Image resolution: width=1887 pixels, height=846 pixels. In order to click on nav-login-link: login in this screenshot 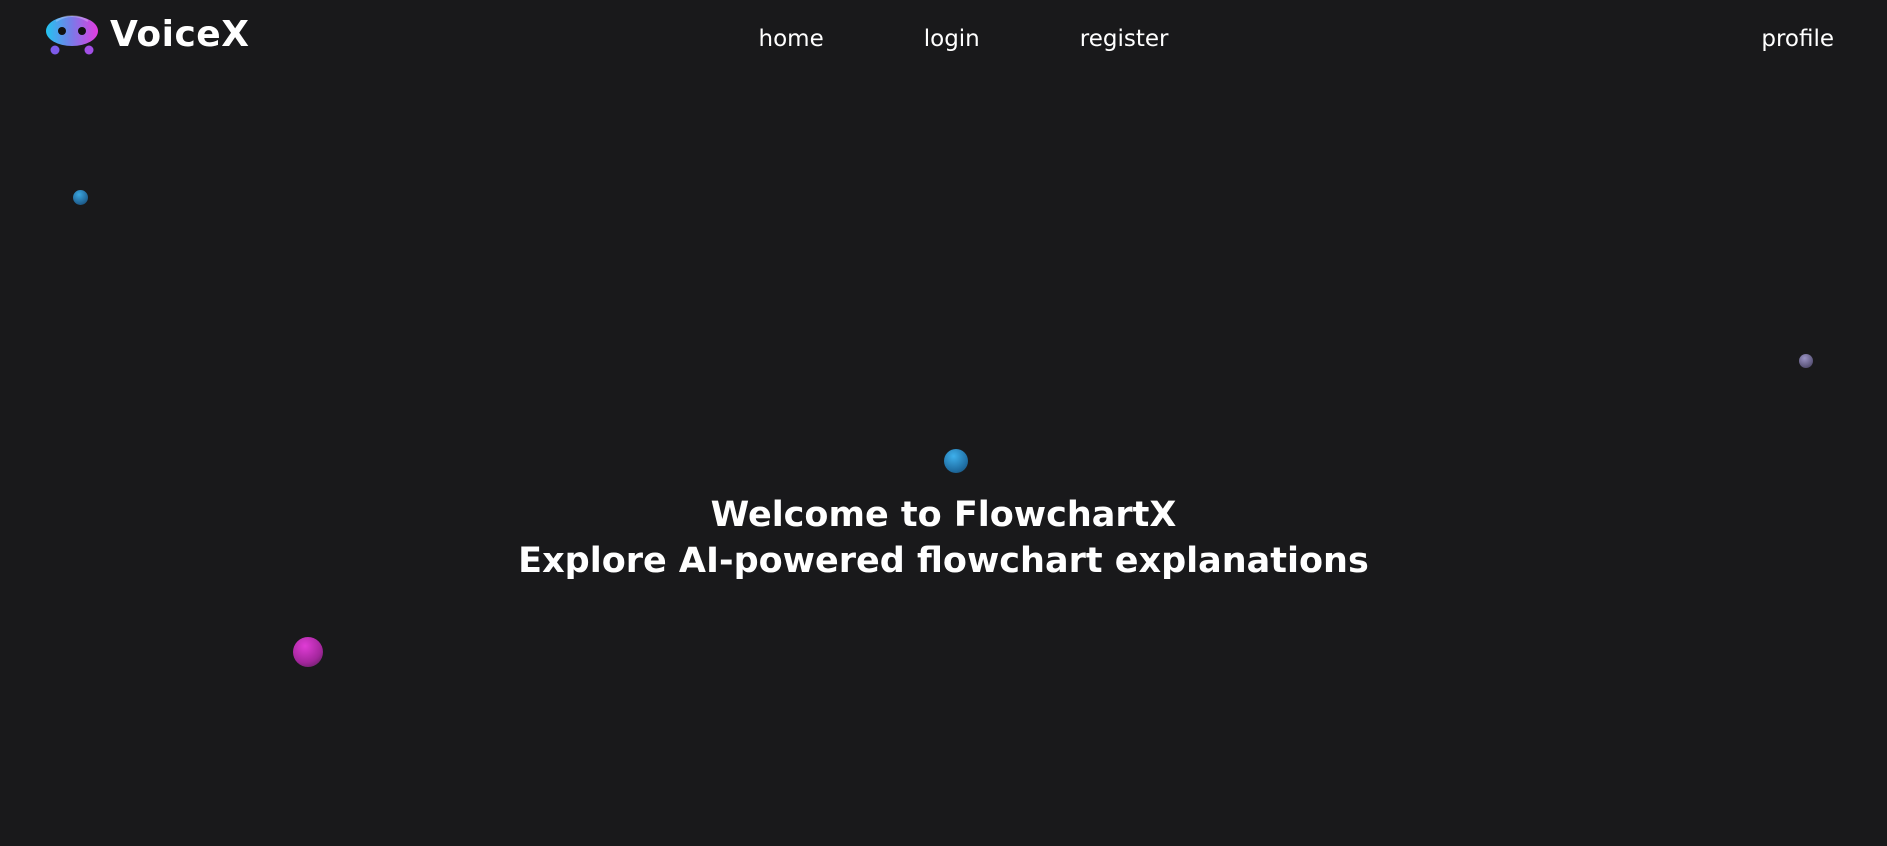, I will do `click(952, 39)`.